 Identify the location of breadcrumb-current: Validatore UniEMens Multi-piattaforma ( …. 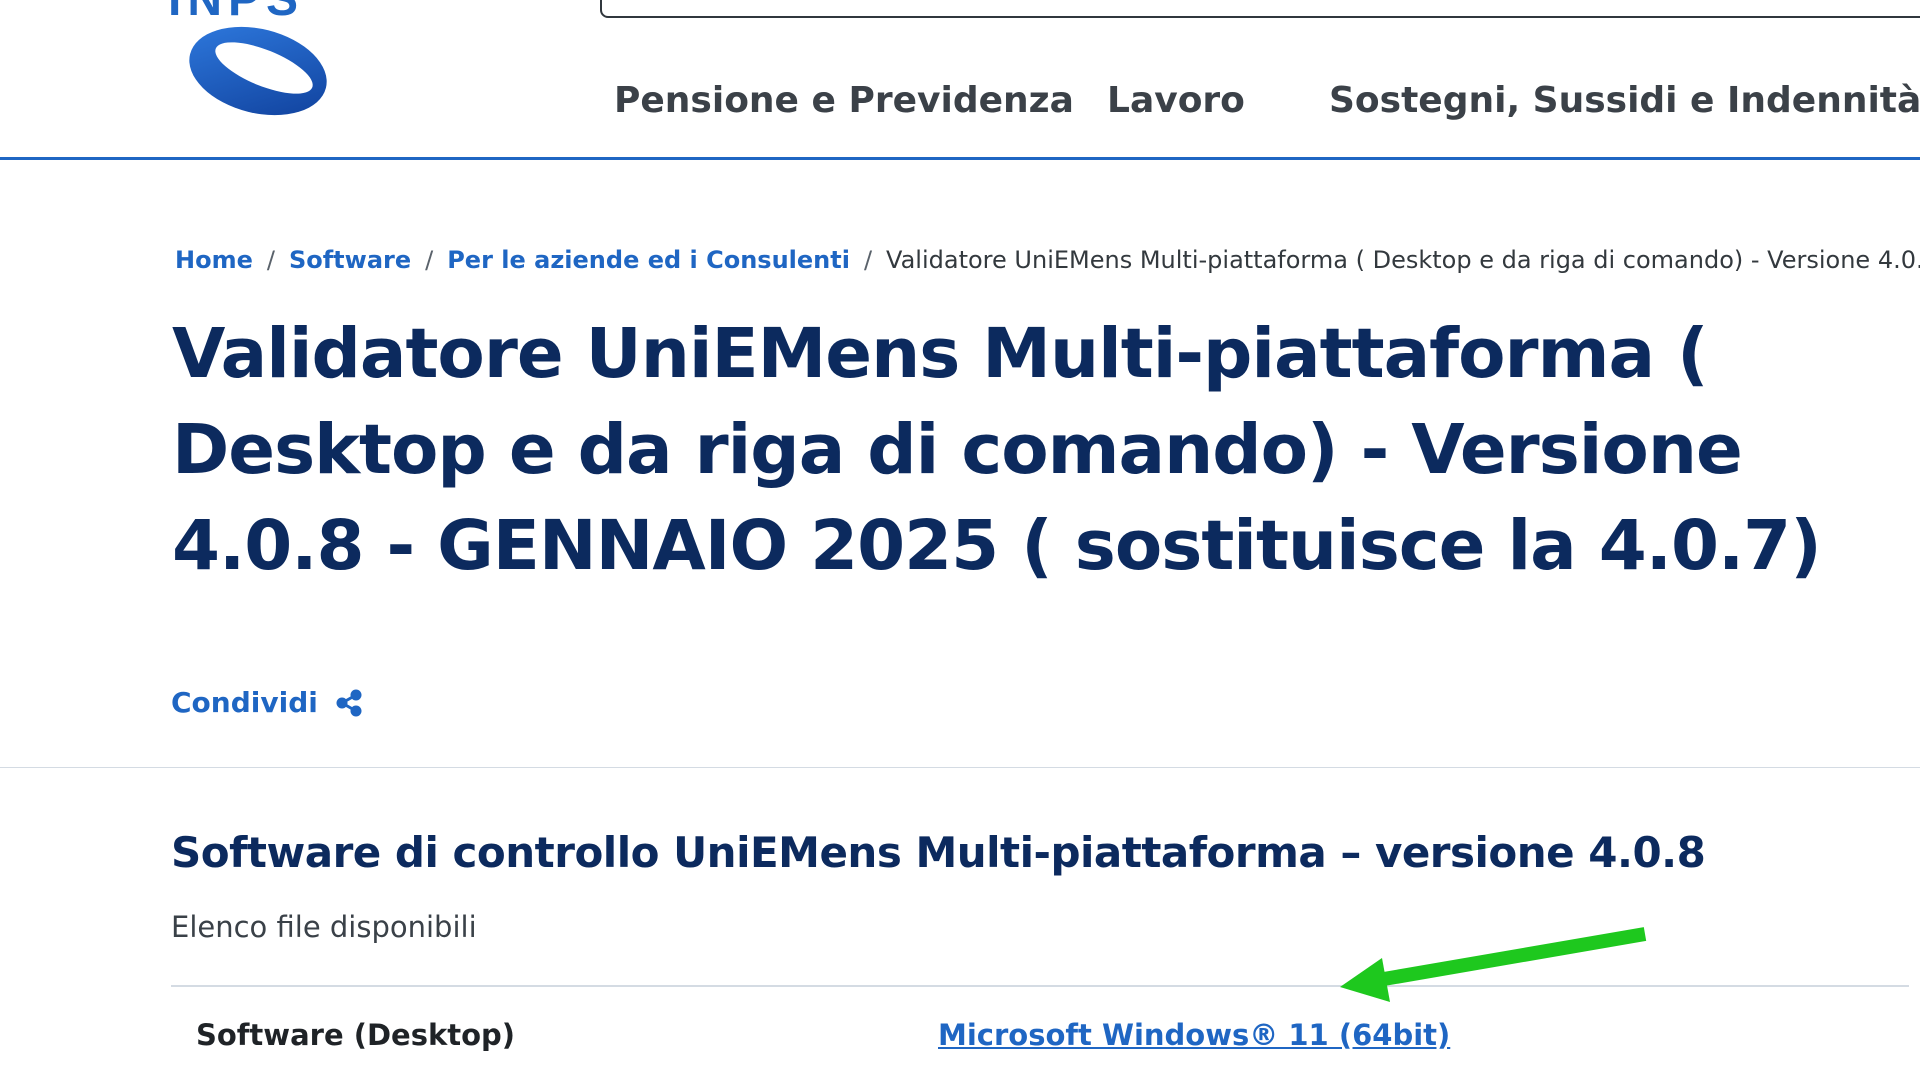
(1403, 260).